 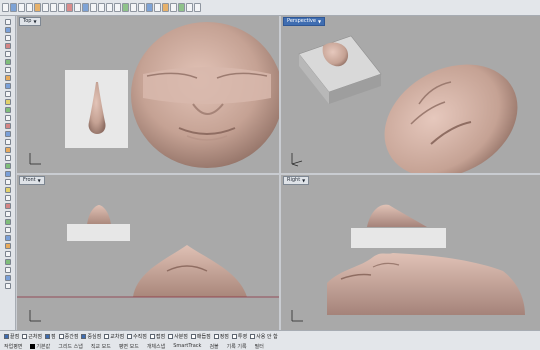 I want to click on gumball-toggle: 검볼, so click(x=213, y=346).